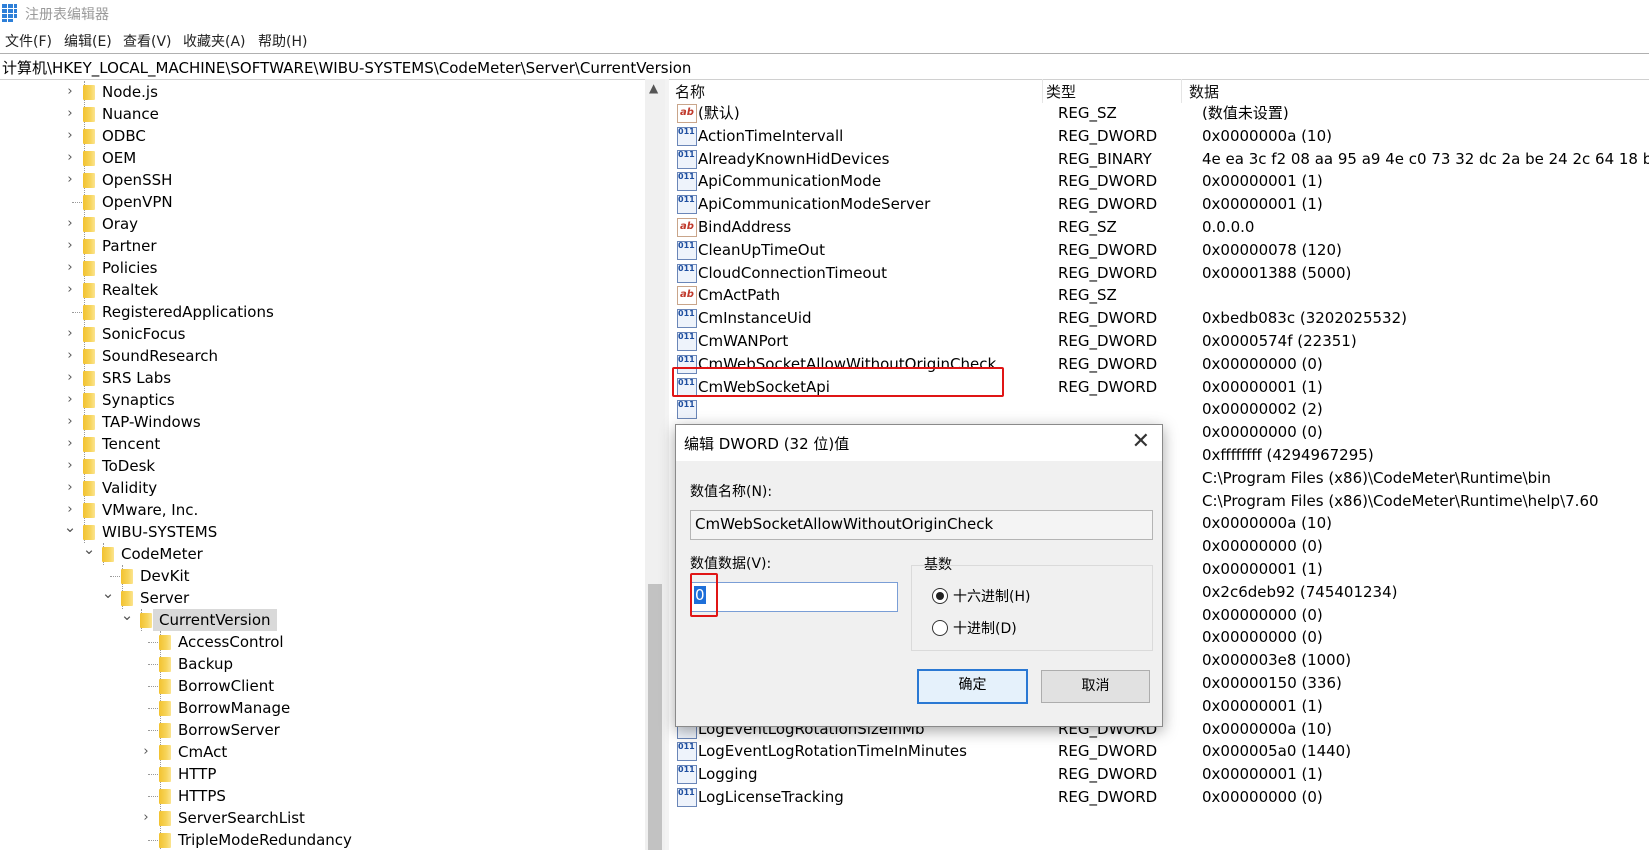 This screenshot has height=850, width=1649. I want to click on column-divider, so click(1042, 91).